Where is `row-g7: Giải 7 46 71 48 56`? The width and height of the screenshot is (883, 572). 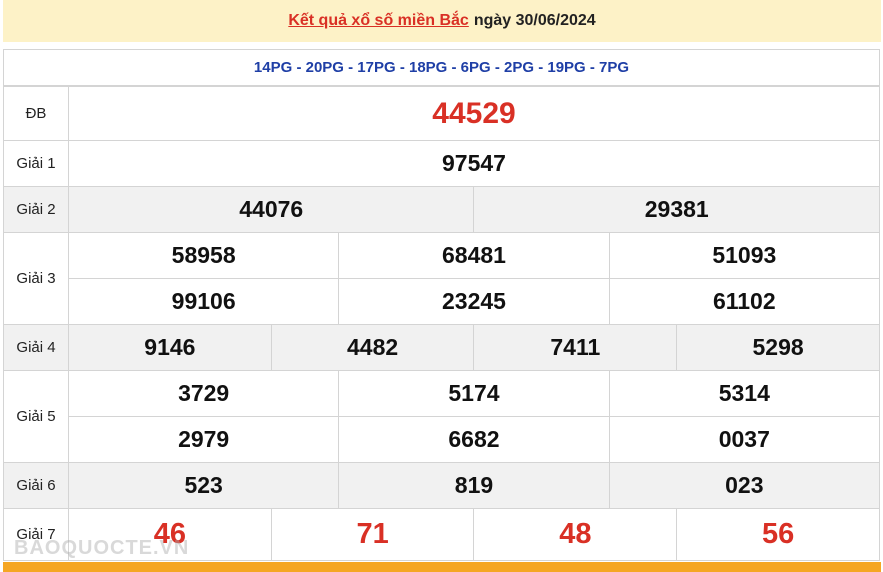
row-g7: Giải 7 46 71 48 56 is located at coordinates (441, 534).